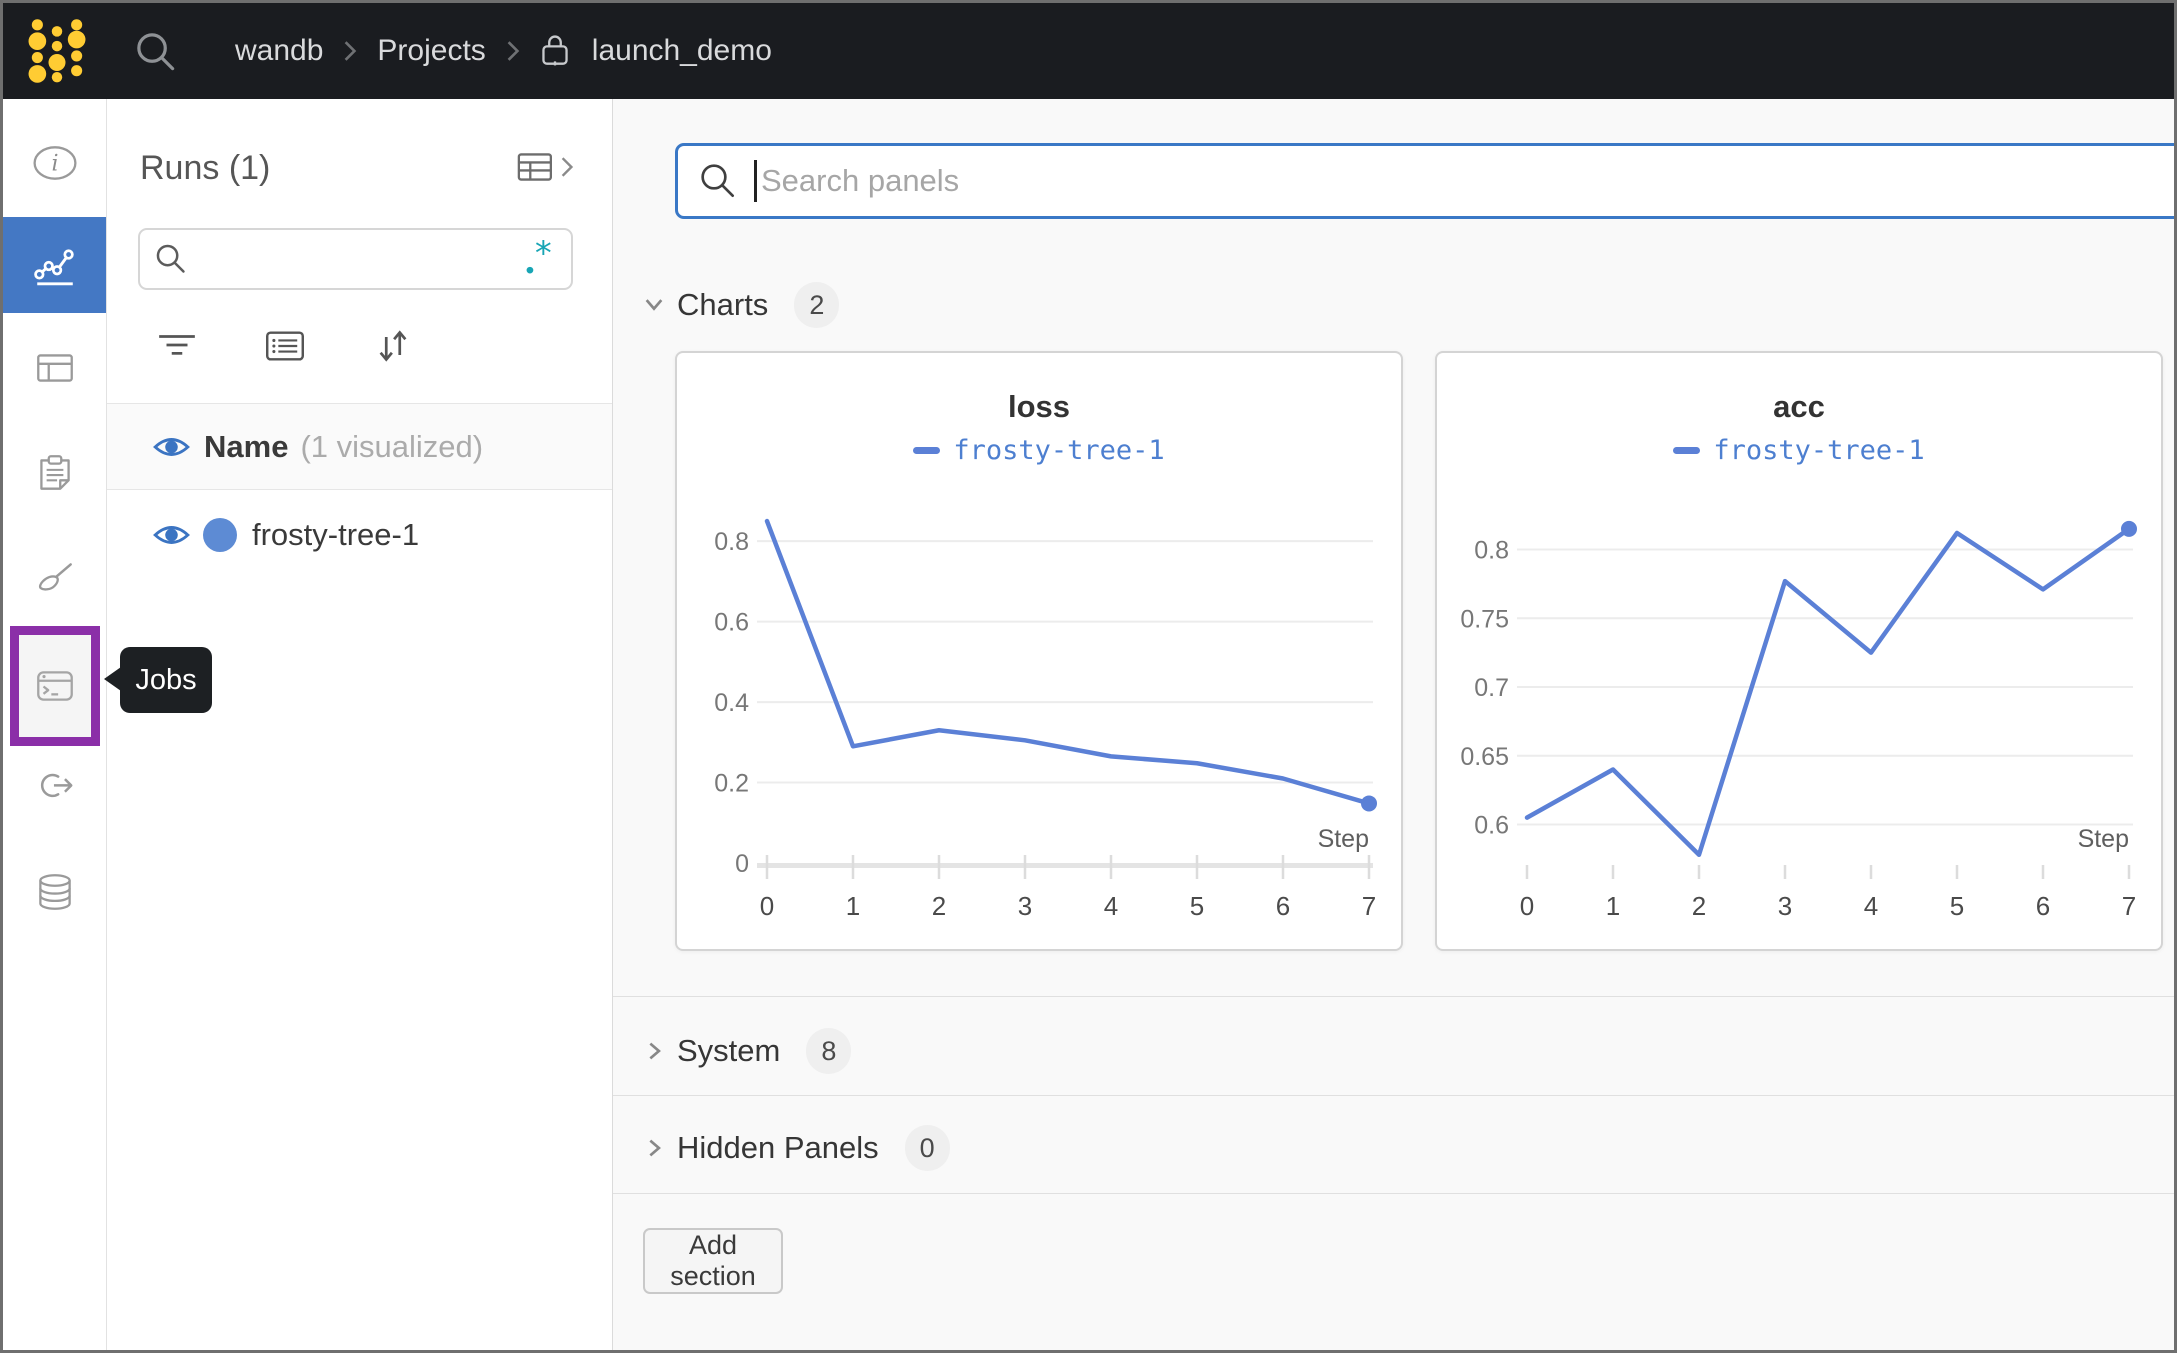 Image resolution: width=2177 pixels, height=1353 pixels. Describe the element at coordinates (1045, 719) in the screenshot. I see `loss-line-plot: 0 0.2 0.4 0.6 0.8 0 1 2 3 4 5 6 7 Step` at that location.